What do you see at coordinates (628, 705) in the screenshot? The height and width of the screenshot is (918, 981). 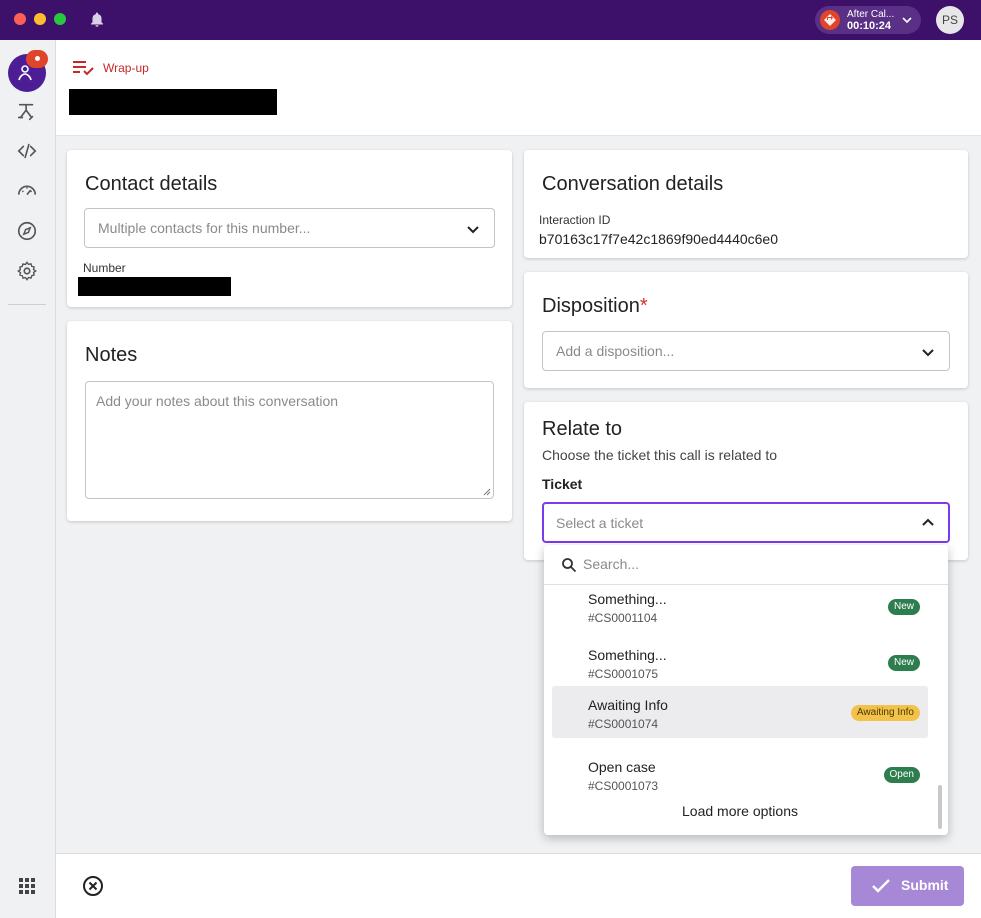 I see `ticket-option-title: Awaiting Info` at bounding box center [628, 705].